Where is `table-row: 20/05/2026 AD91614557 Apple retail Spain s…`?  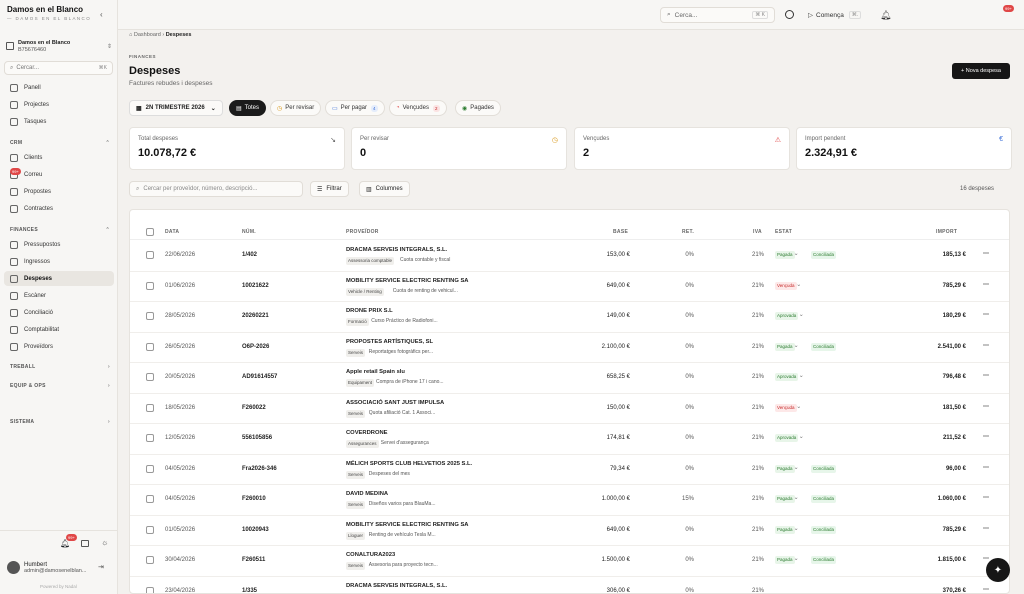 table-row: 20/05/2026 AD91614557 Apple retail Spain s… is located at coordinates (569, 378).